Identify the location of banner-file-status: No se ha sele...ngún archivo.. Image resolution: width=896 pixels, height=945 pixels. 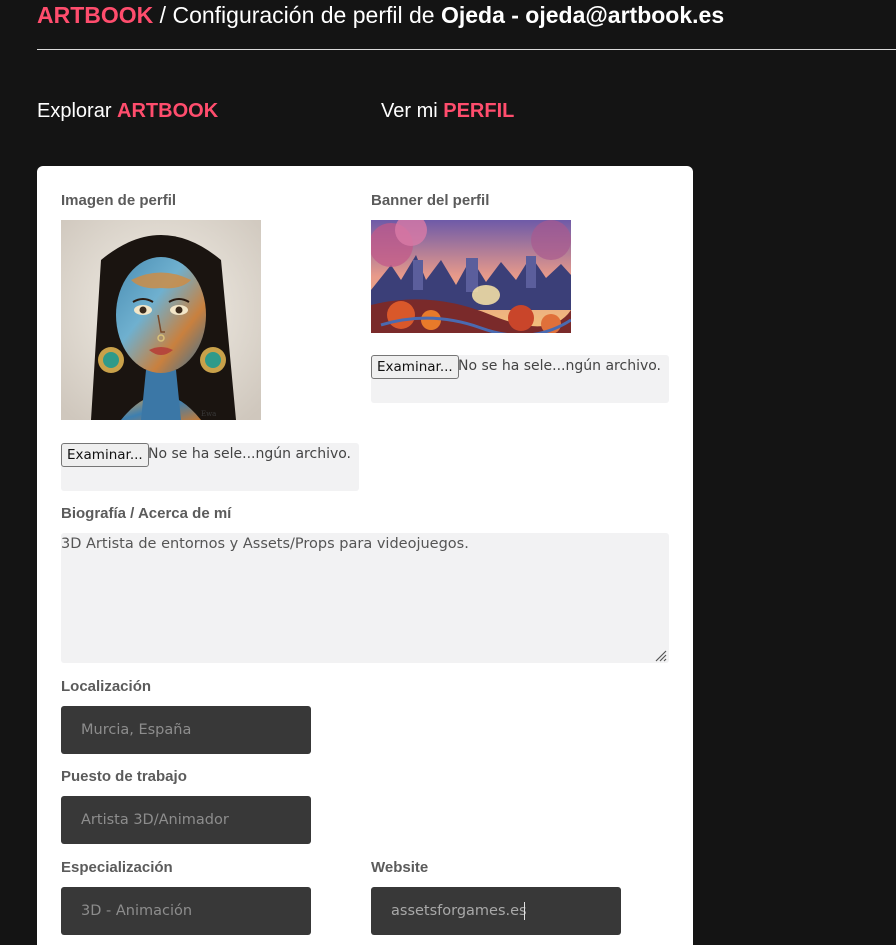
(560, 366).